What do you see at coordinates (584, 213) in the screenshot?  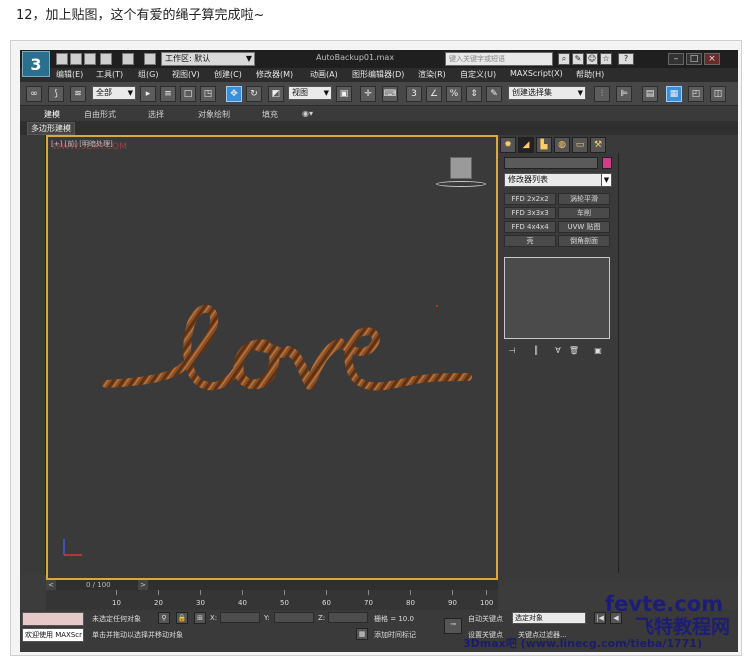 I see `lathe-button: 车削` at bounding box center [584, 213].